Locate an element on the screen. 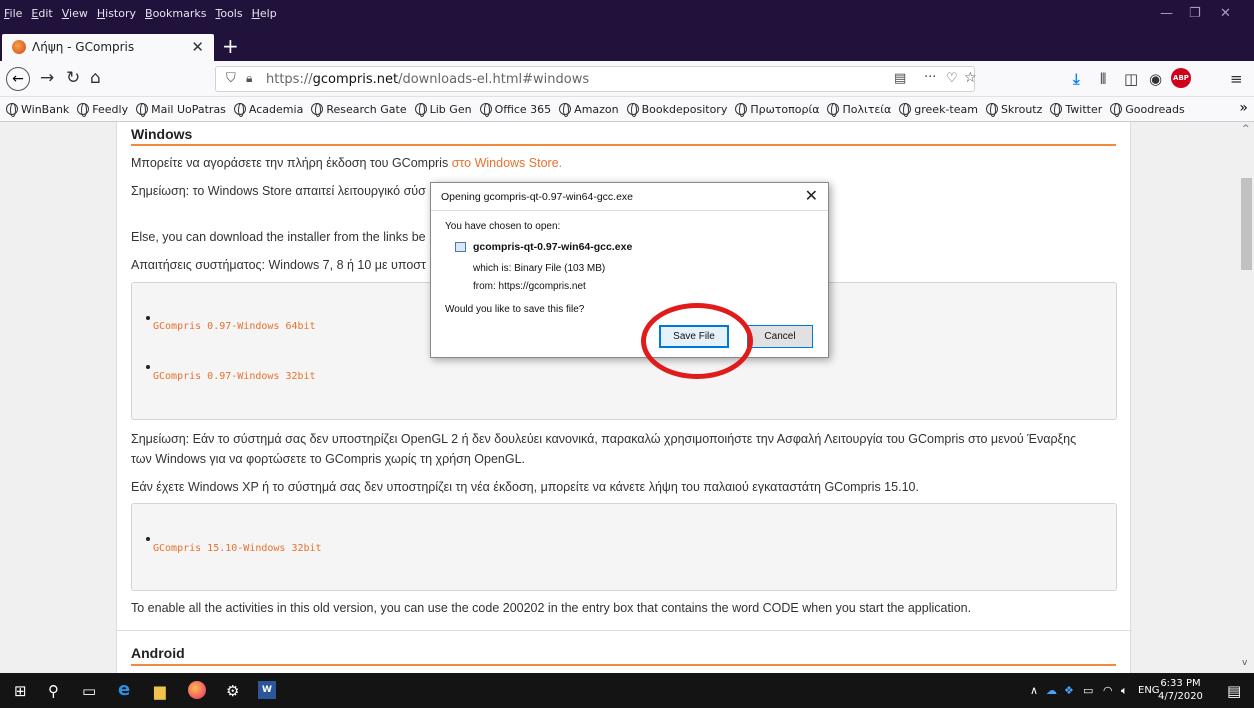 The image size is (1254, 708). menu-help: Help is located at coordinates (264, 13).